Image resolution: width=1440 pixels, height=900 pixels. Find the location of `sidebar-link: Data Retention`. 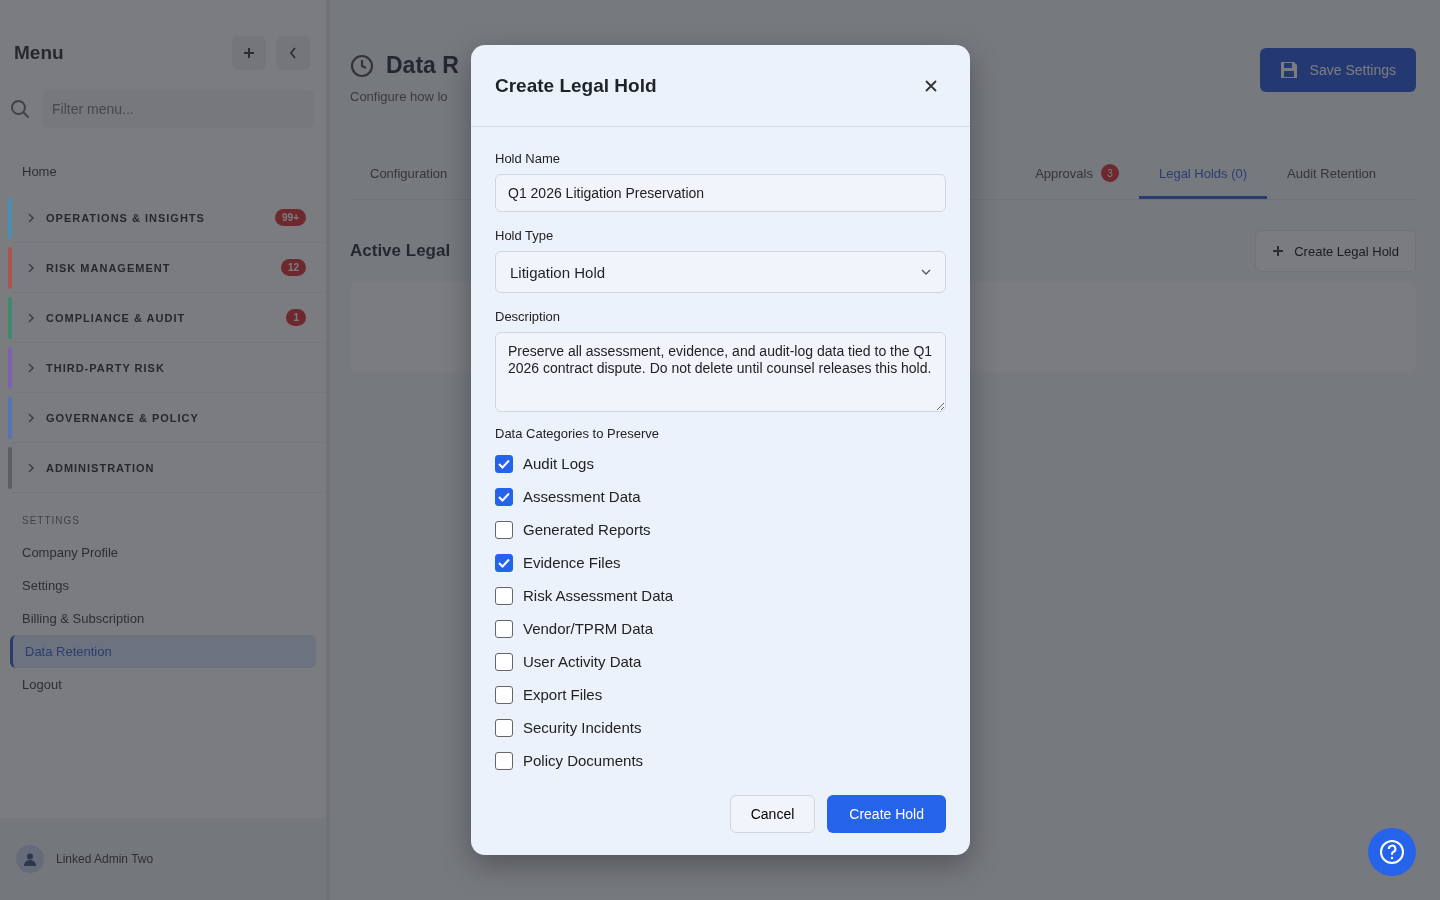

sidebar-link: Data Retention is located at coordinates (163, 651).